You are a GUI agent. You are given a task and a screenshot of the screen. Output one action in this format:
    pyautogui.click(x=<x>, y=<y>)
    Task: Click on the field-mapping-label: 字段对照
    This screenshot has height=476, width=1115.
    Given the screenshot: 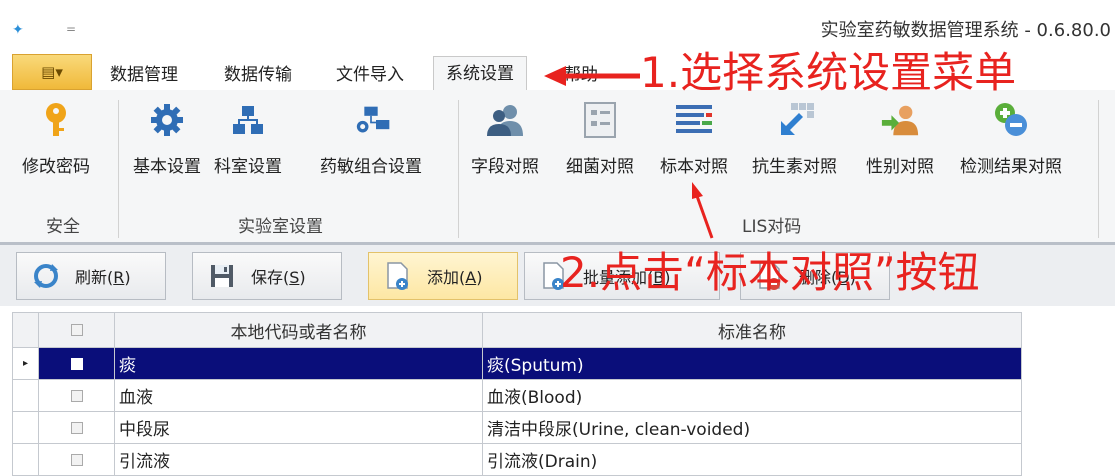 What is the action you would take?
    pyautogui.click(x=505, y=167)
    